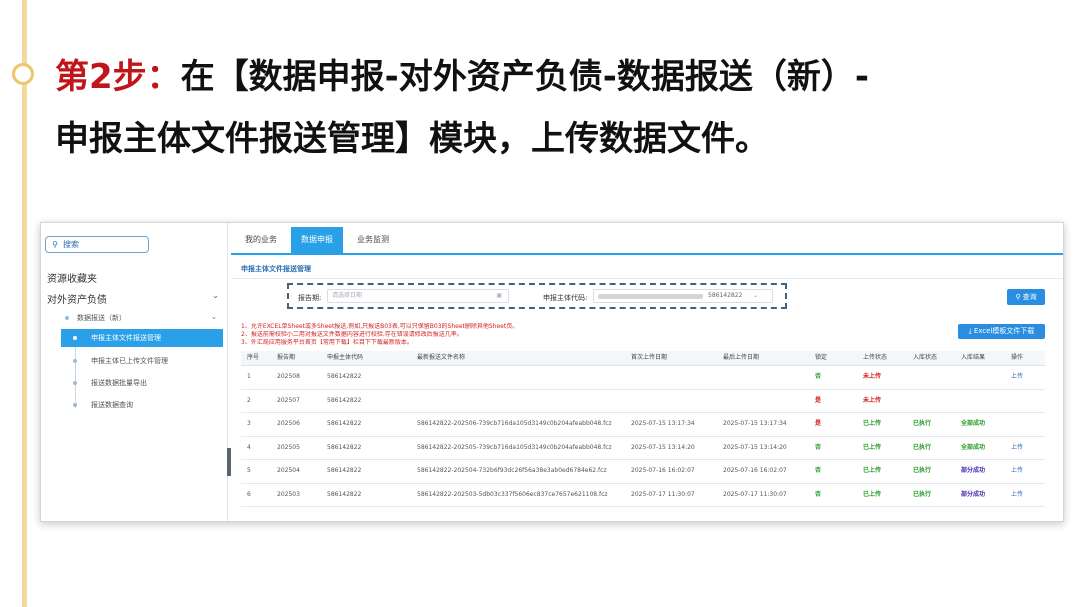 The height and width of the screenshot is (607, 1079). I want to click on column-header: 序号, so click(253, 357).